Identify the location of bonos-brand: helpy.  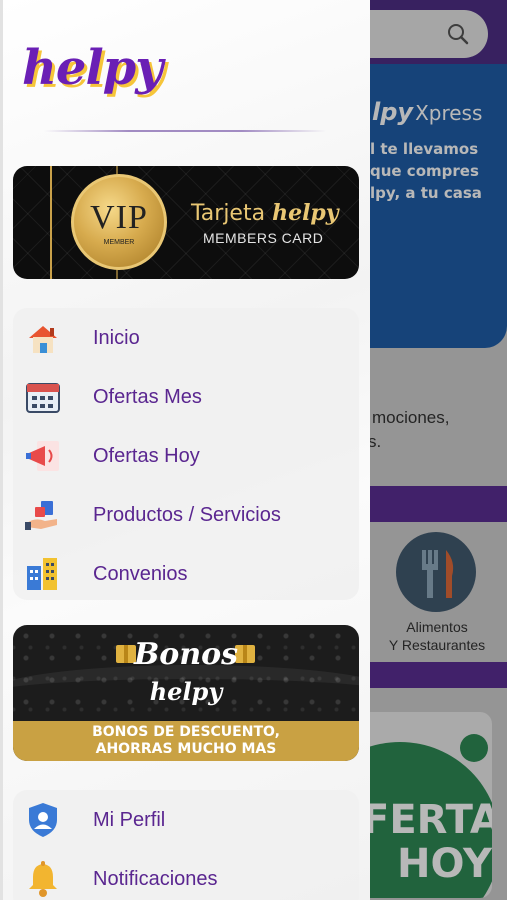
(186, 691).